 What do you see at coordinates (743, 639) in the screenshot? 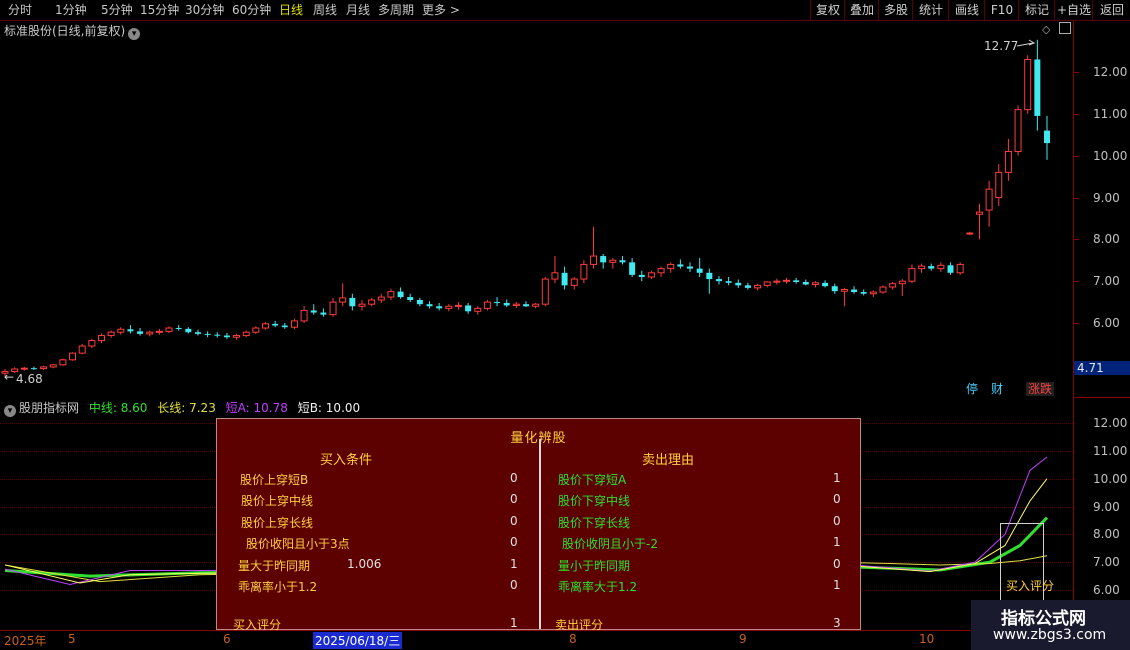
I see `date-label: 9` at bounding box center [743, 639].